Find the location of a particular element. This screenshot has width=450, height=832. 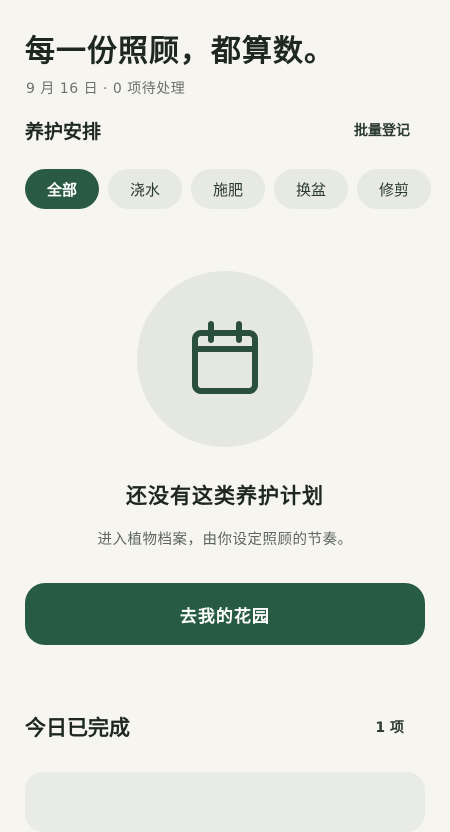

completed-count: 1 项 is located at coordinates (389, 728).